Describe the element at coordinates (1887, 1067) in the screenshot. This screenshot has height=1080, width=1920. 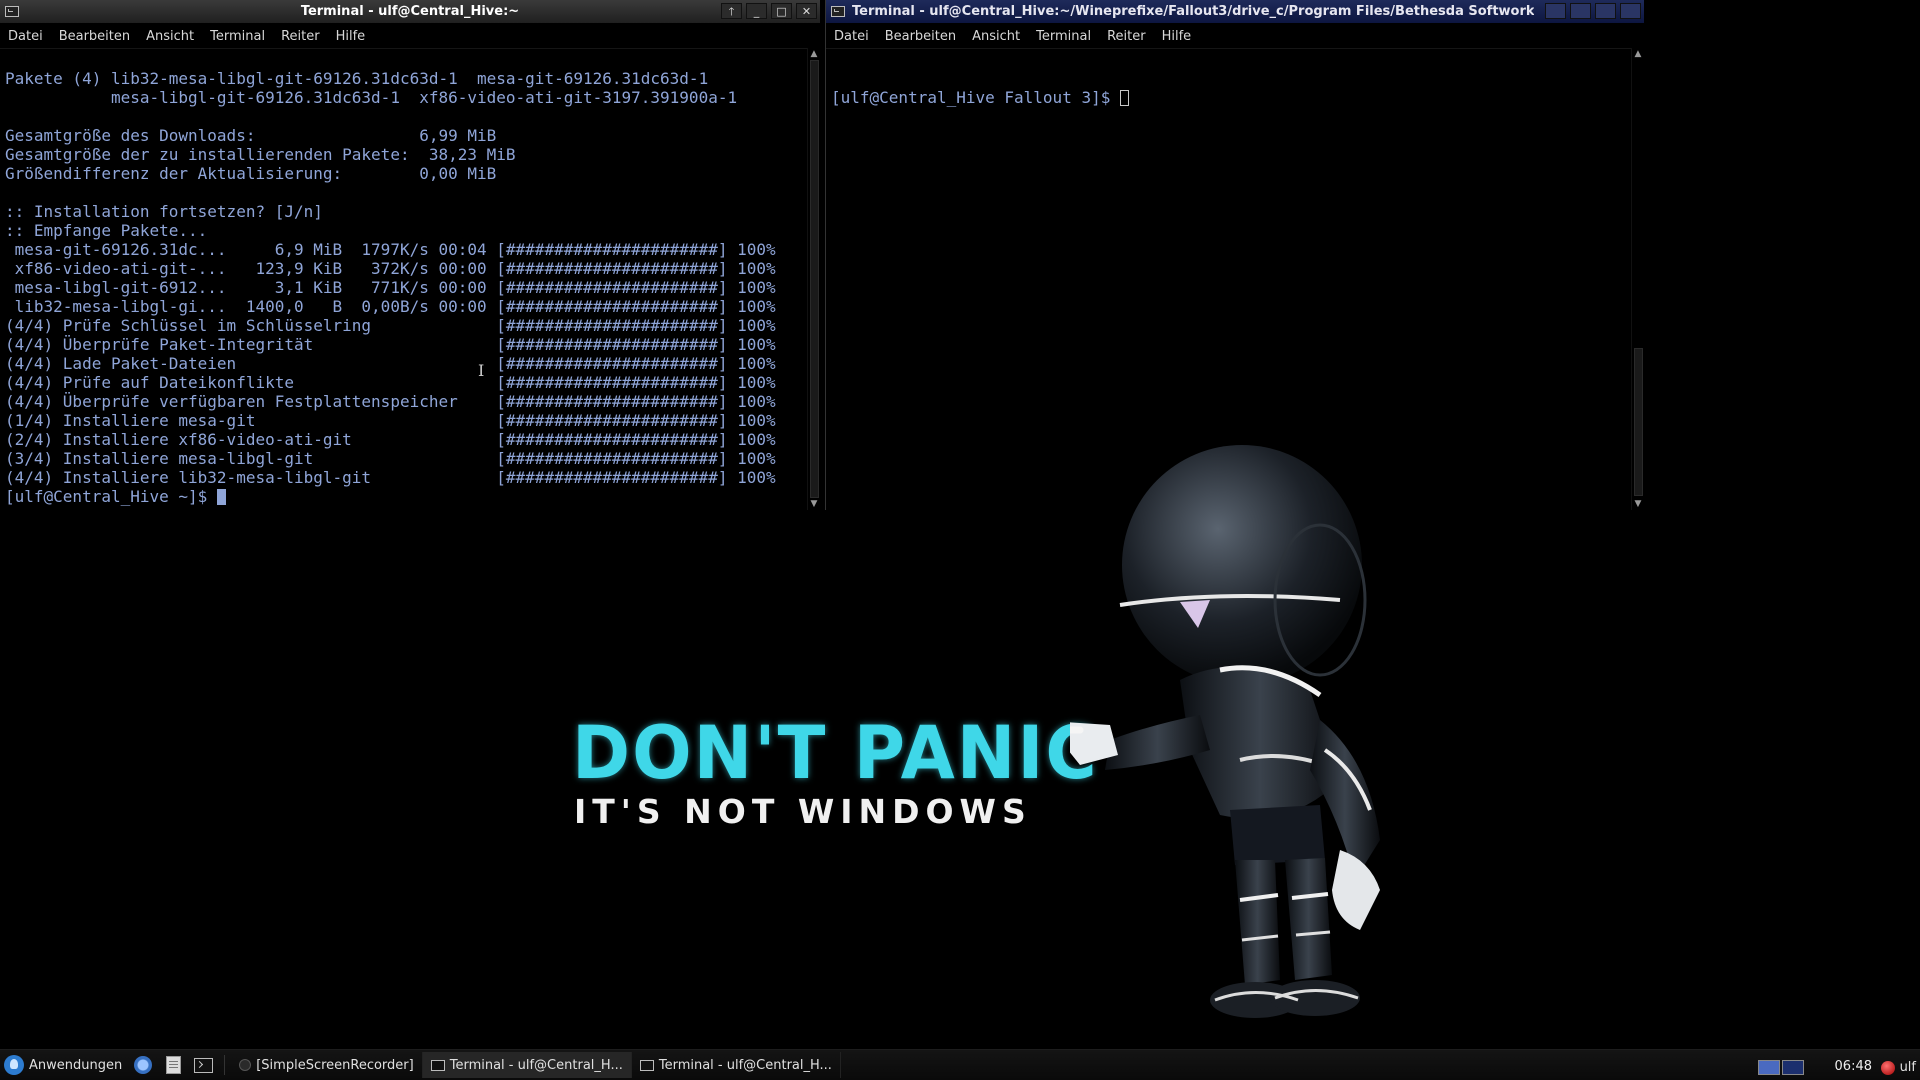
I see `user-status-icon` at that location.